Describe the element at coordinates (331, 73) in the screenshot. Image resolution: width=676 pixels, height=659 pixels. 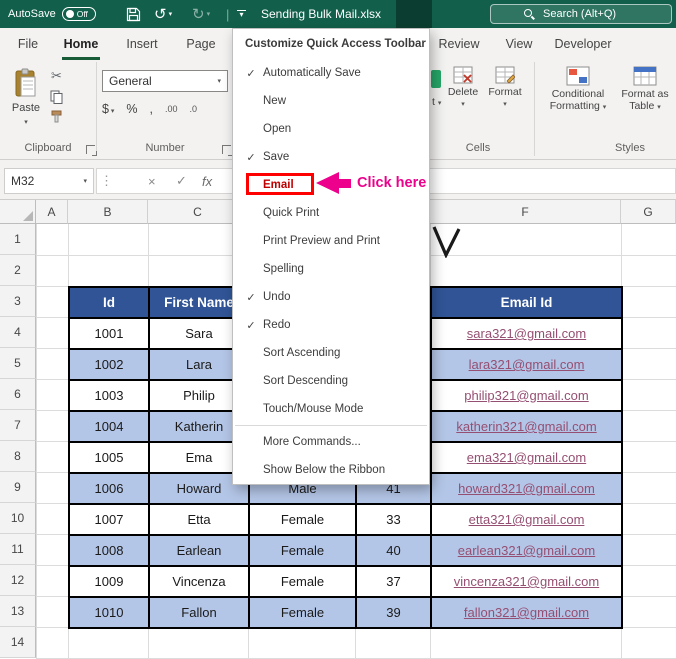
I see `menu-item-automatically-save: ✓ Automatically Save` at that location.